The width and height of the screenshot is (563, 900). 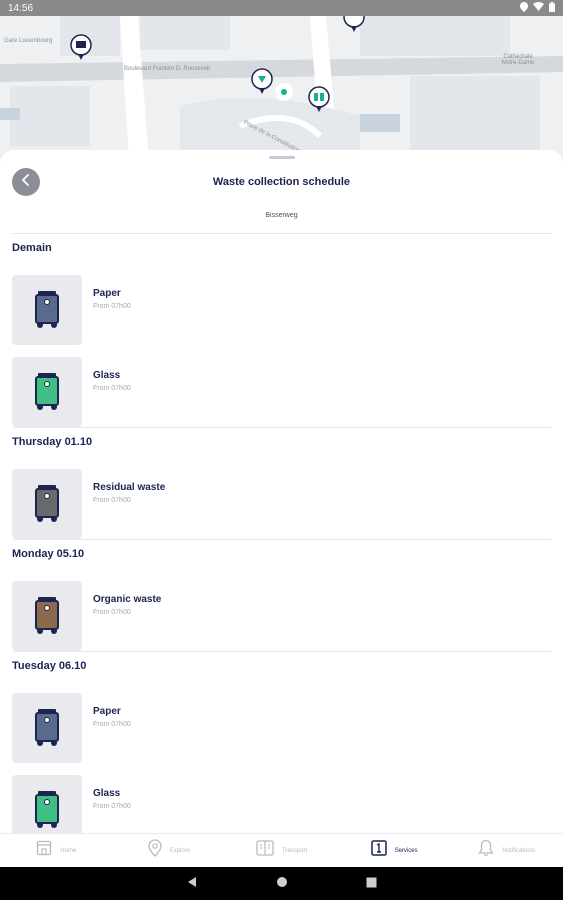 I want to click on day-section: Thursday 01.10 Residual waste From 07h00, so click(x=281, y=484).